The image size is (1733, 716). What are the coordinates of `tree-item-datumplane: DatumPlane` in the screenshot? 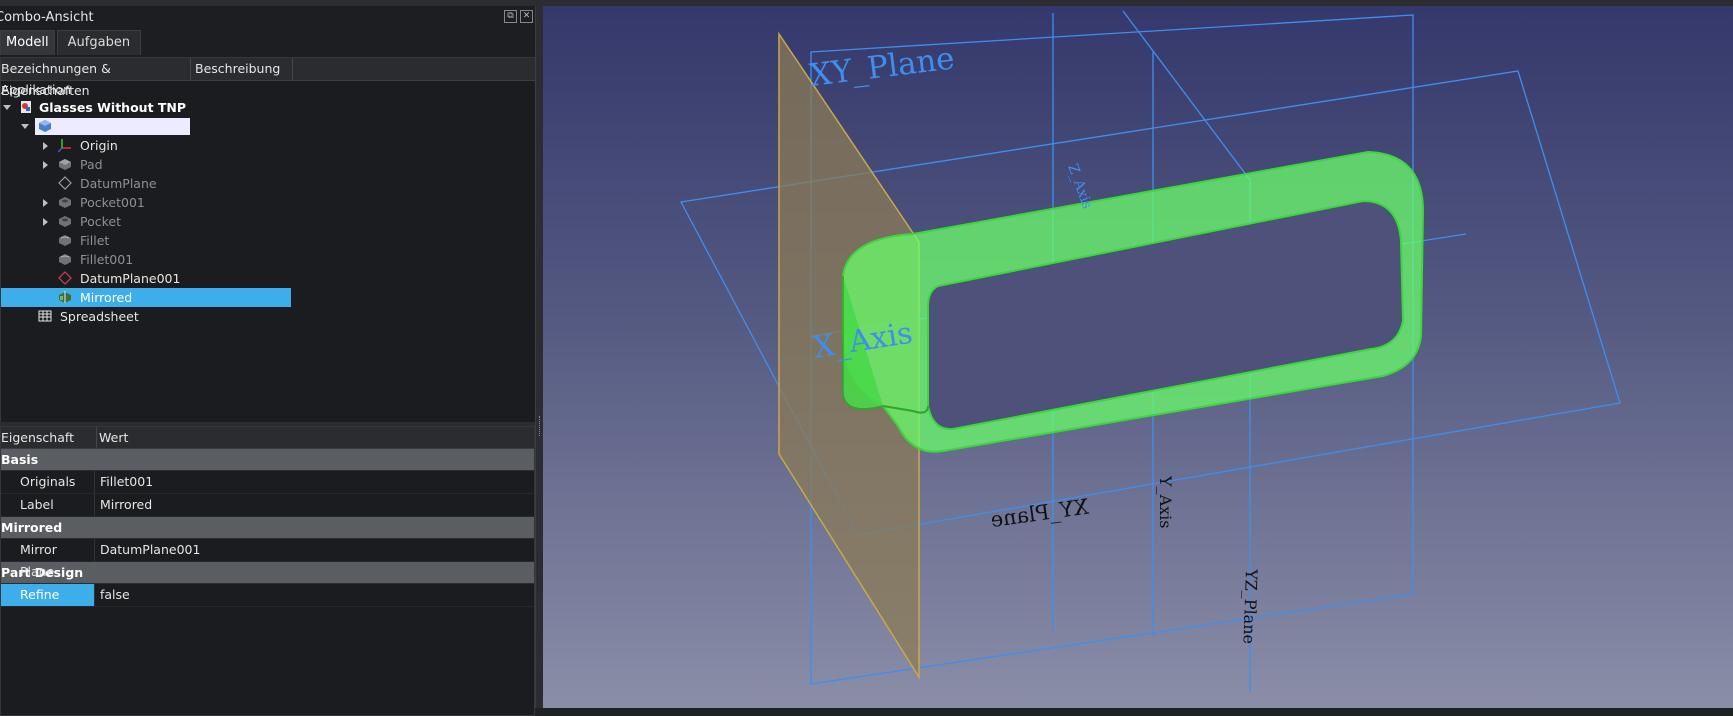 It's located at (268, 183).